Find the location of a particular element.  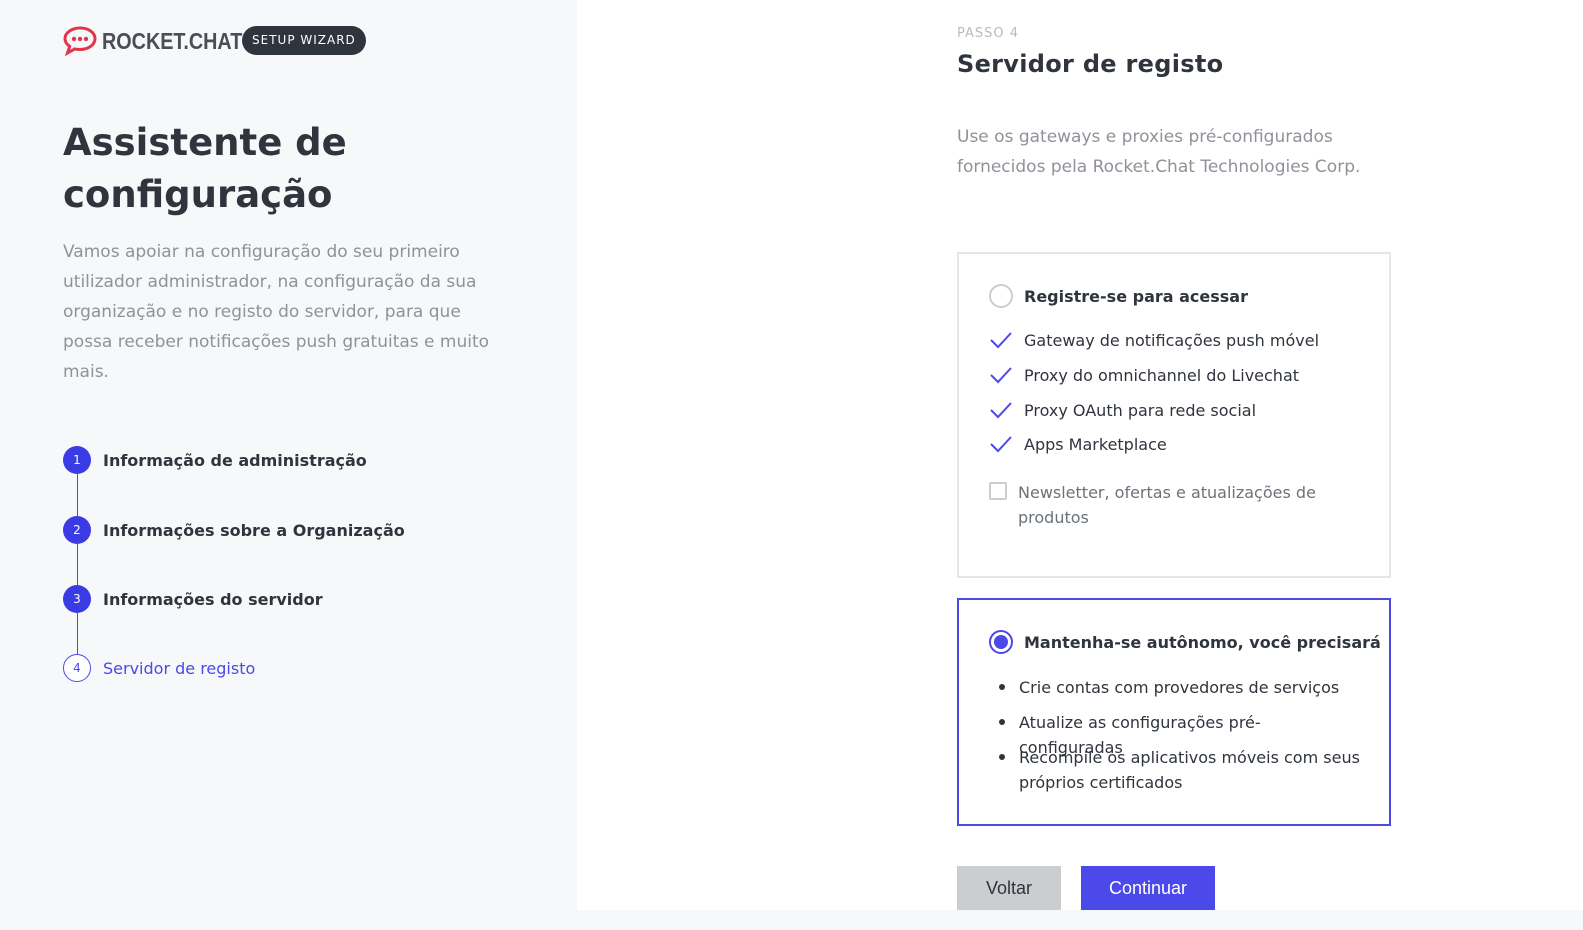

feature-label: Proxy OAuth para rede social is located at coordinates (1140, 410).